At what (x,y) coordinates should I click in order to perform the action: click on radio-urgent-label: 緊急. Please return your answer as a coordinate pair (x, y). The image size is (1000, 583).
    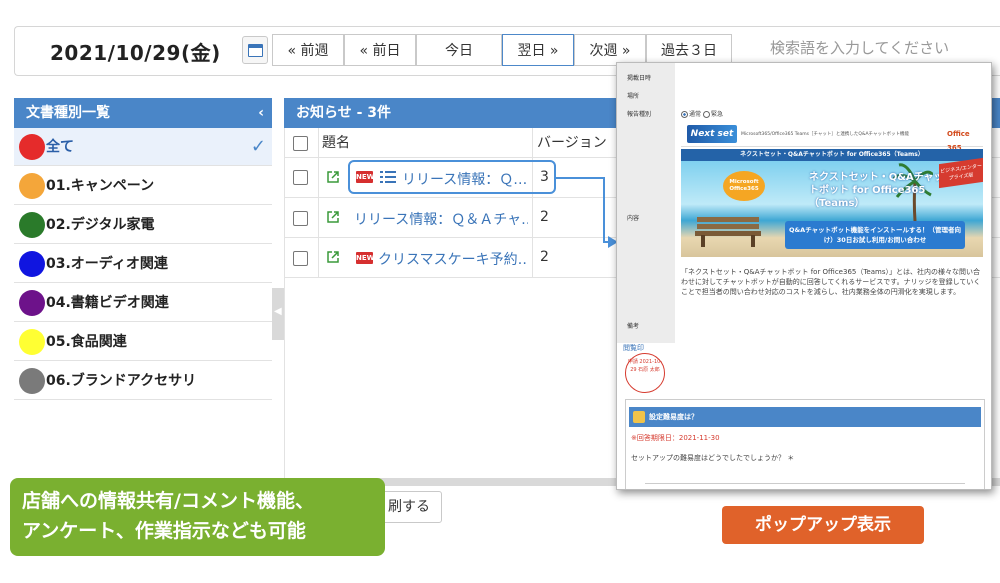
    Looking at the image, I should click on (716, 114).